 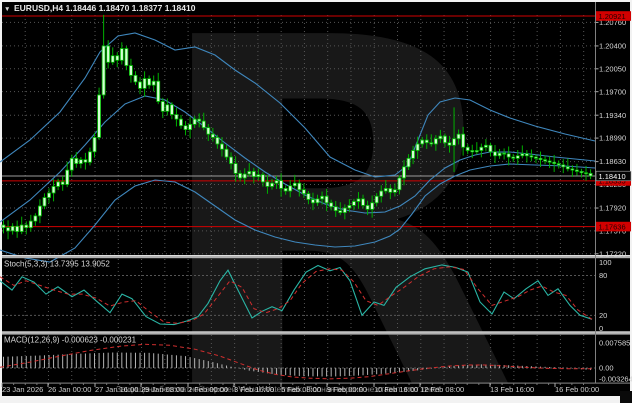 I want to click on svg-text: 1.17920, so click(x=612, y=208).